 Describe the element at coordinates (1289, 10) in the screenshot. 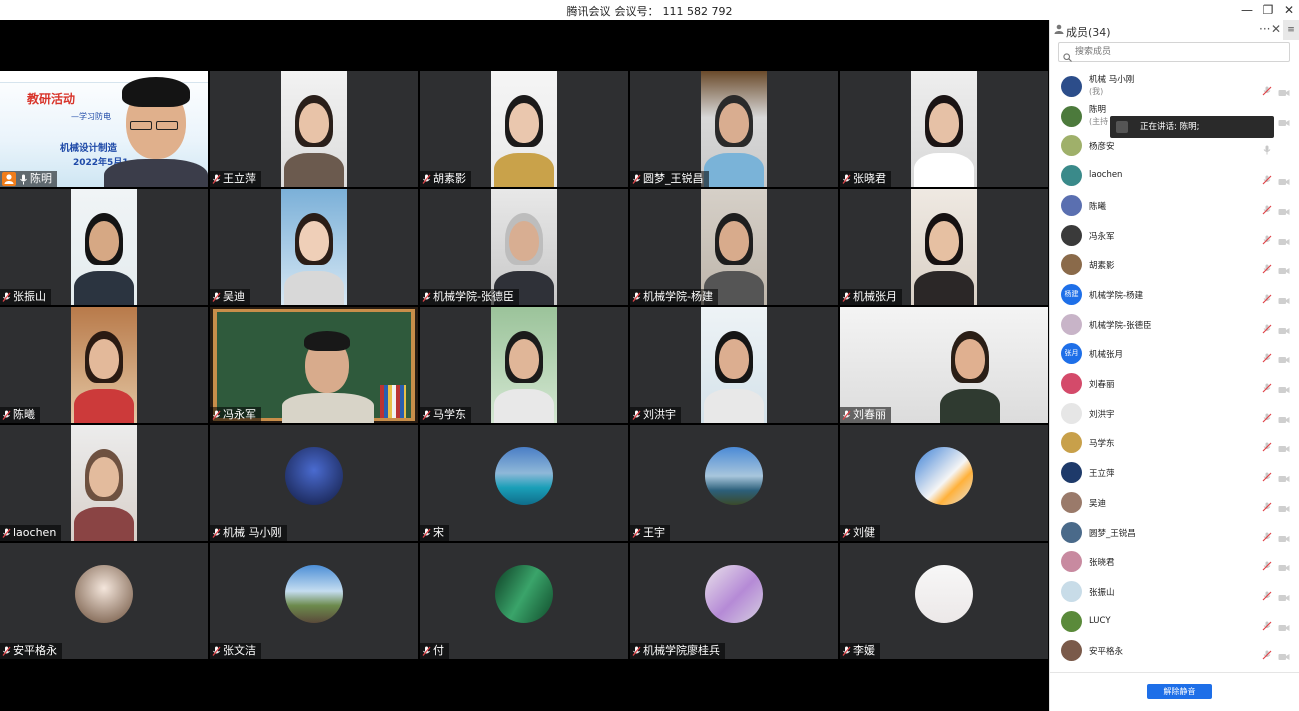

I see `close-button: ✕` at that location.